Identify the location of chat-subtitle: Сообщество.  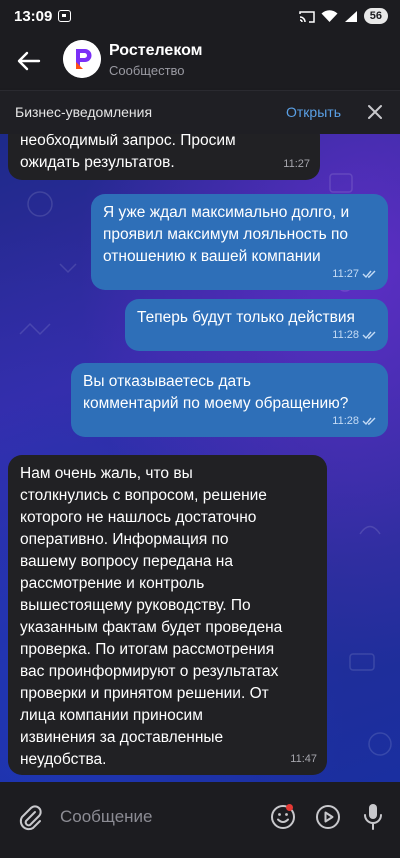
(147, 70).